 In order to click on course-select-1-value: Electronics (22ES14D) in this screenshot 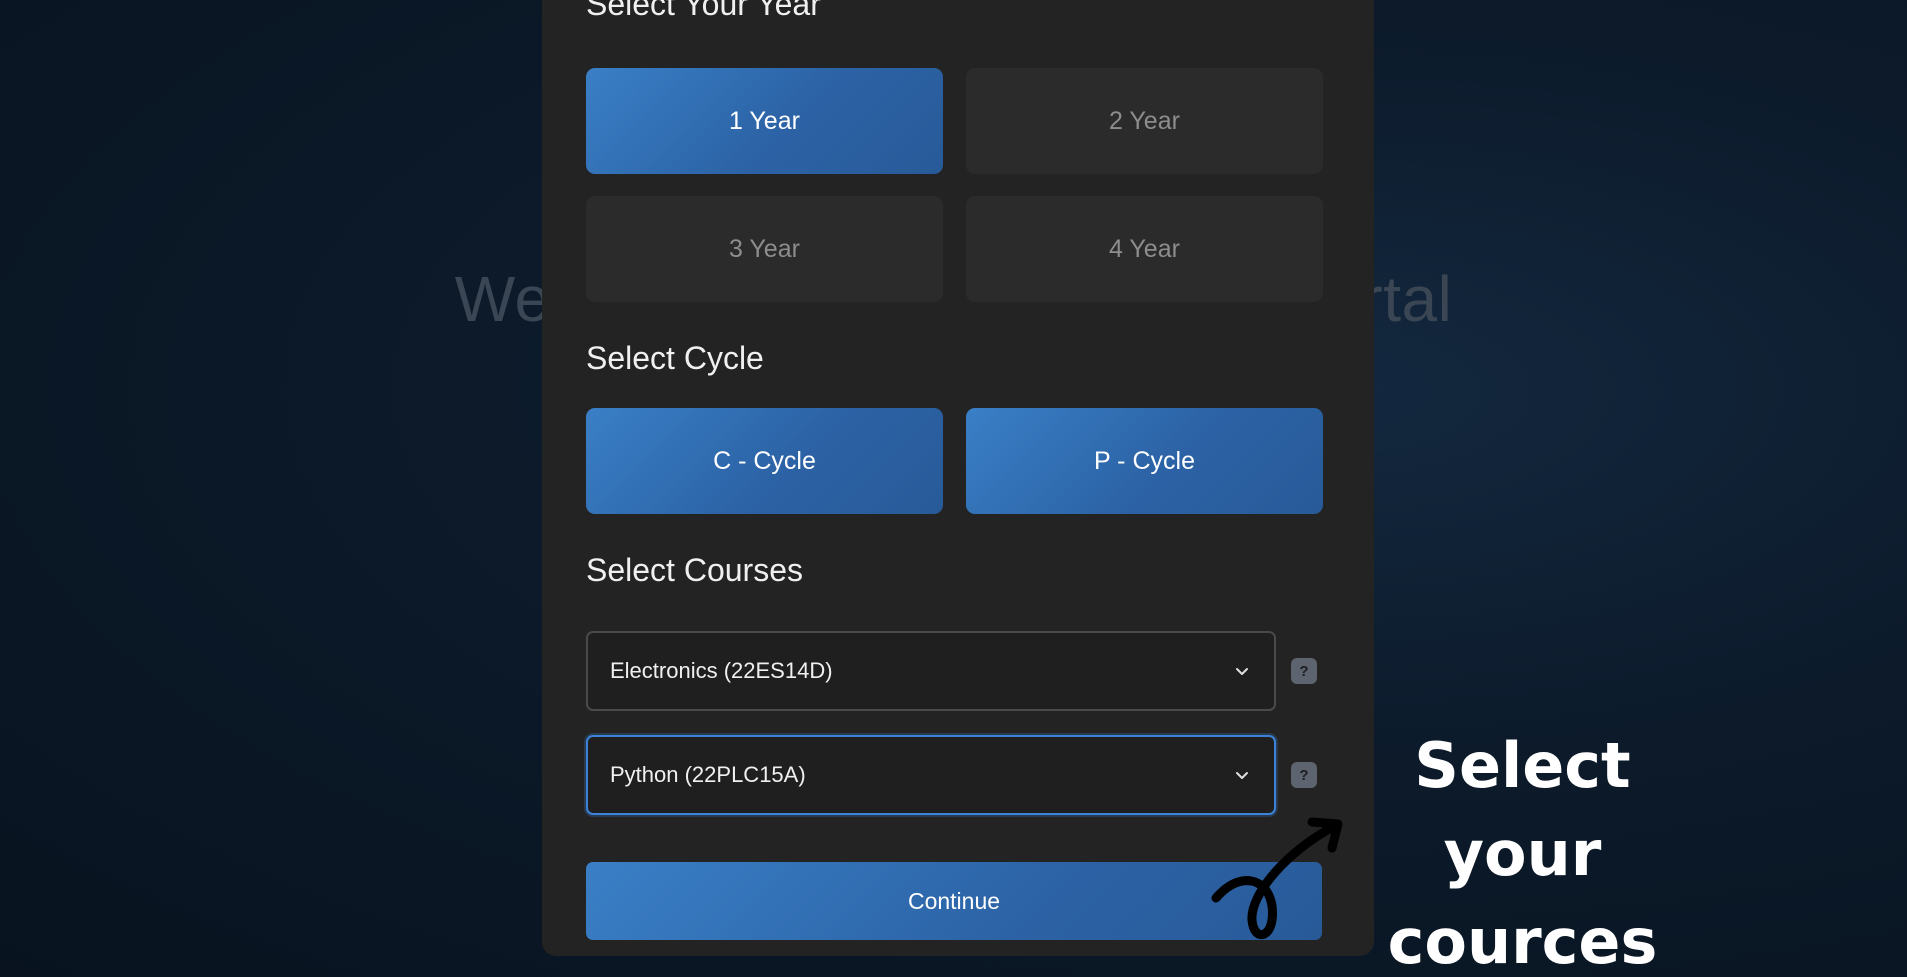, I will do `click(721, 670)`.